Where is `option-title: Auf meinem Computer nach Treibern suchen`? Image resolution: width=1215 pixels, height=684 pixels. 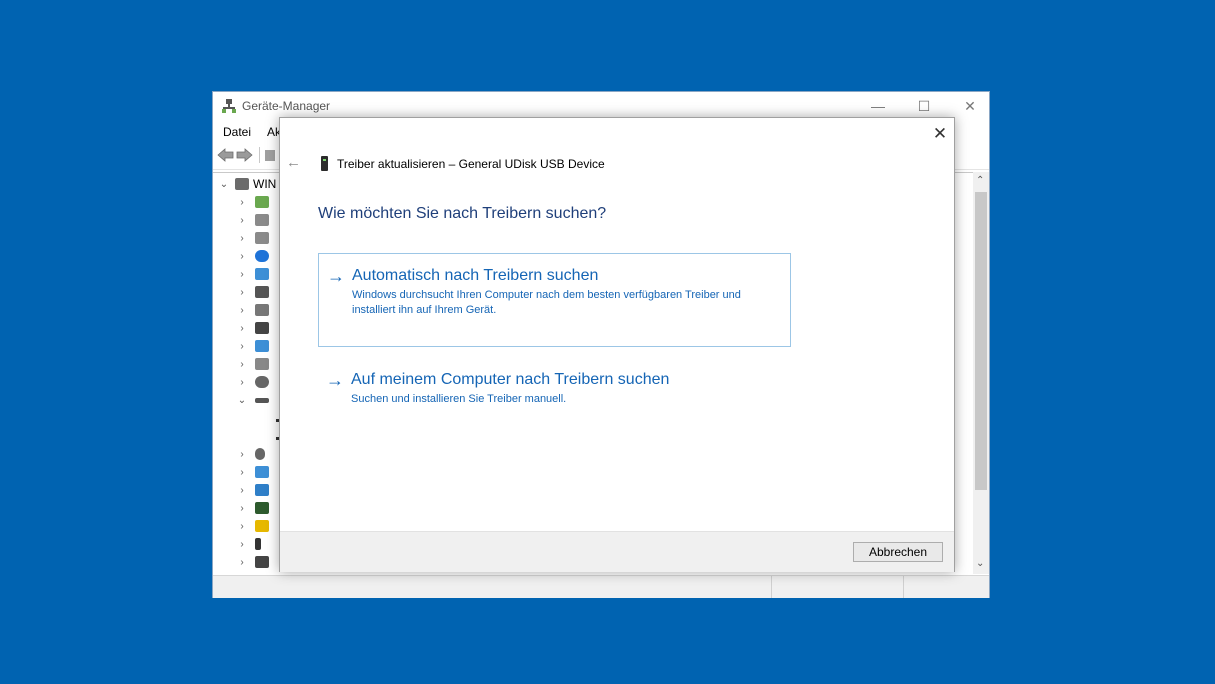 option-title: Auf meinem Computer nach Treibern suchen is located at coordinates (510, 379).